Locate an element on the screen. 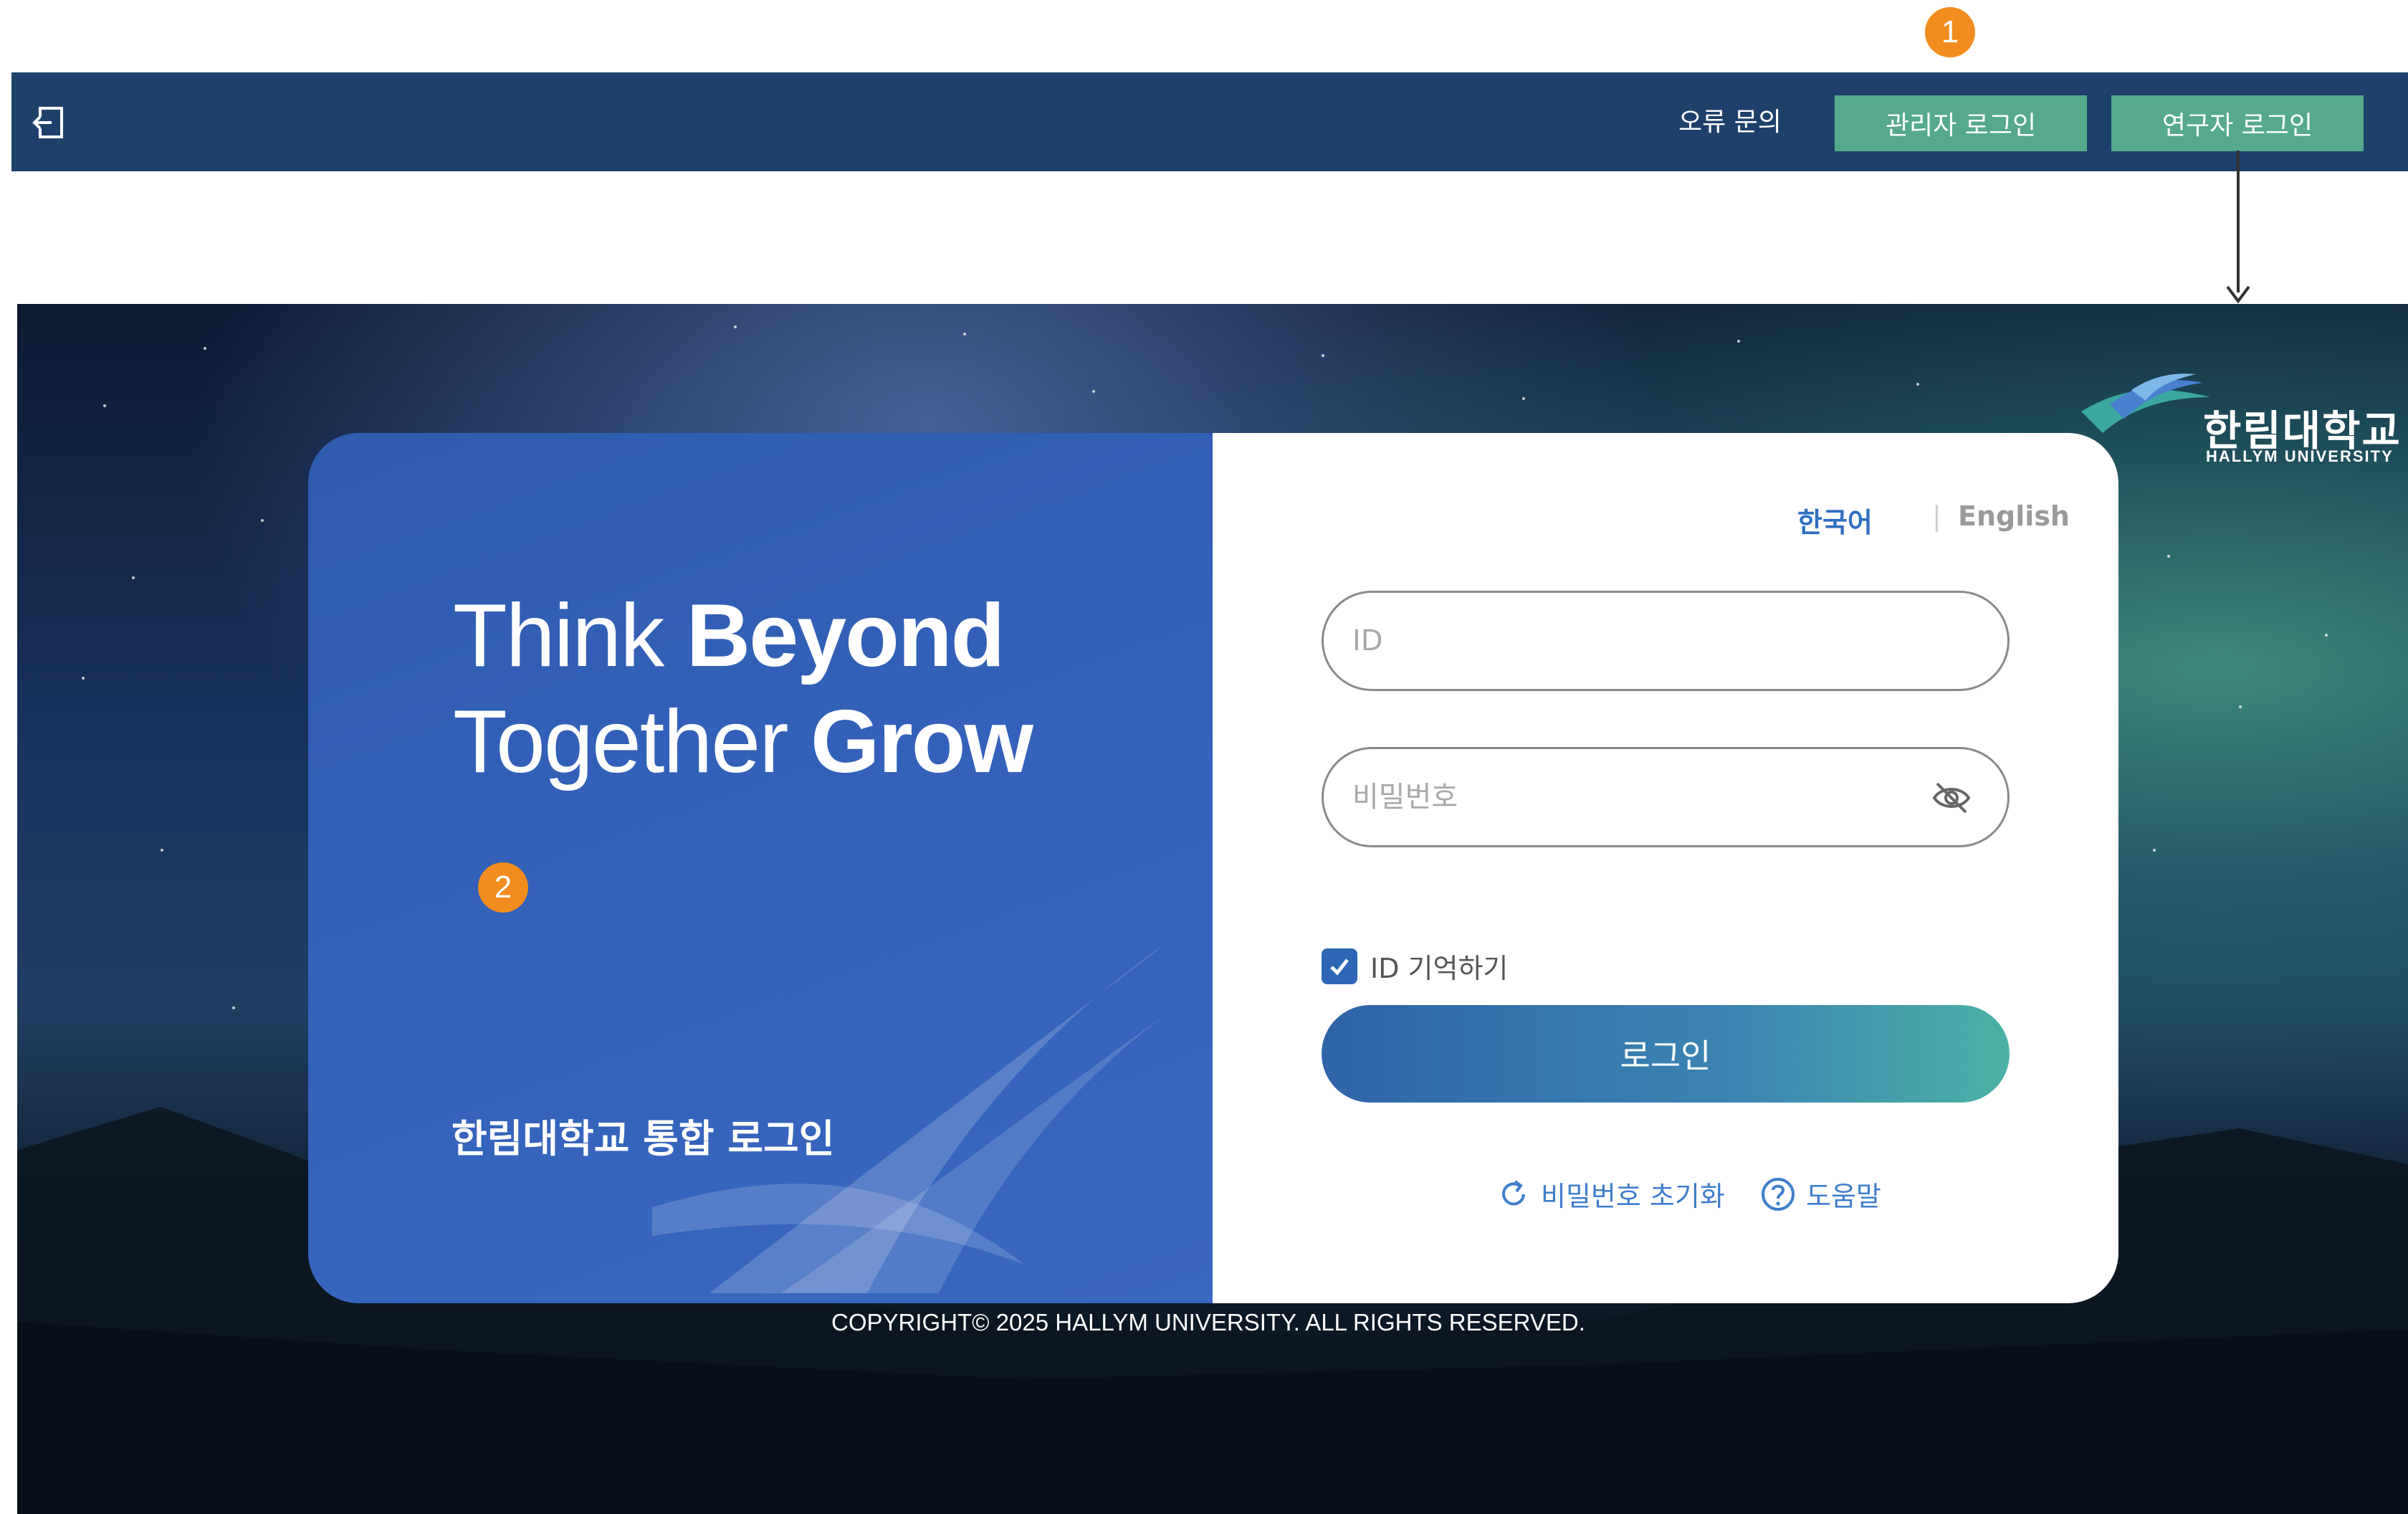 The image size is (2408, 1514). help-label: 도움말 is located at coordinates (1843, 1196).